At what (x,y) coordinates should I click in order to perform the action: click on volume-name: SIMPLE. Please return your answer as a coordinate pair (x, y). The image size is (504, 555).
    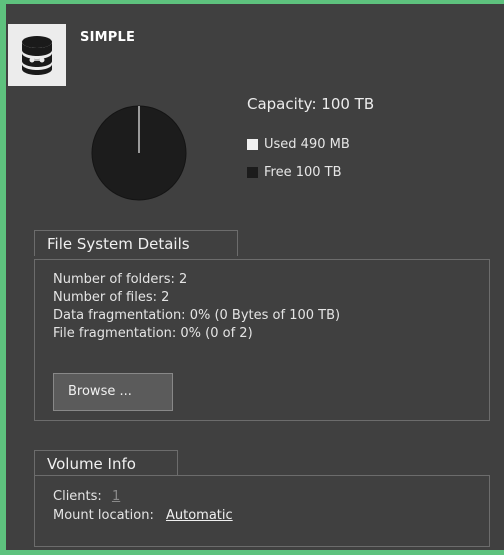
    Looking at the image, I should click on (108, 37).